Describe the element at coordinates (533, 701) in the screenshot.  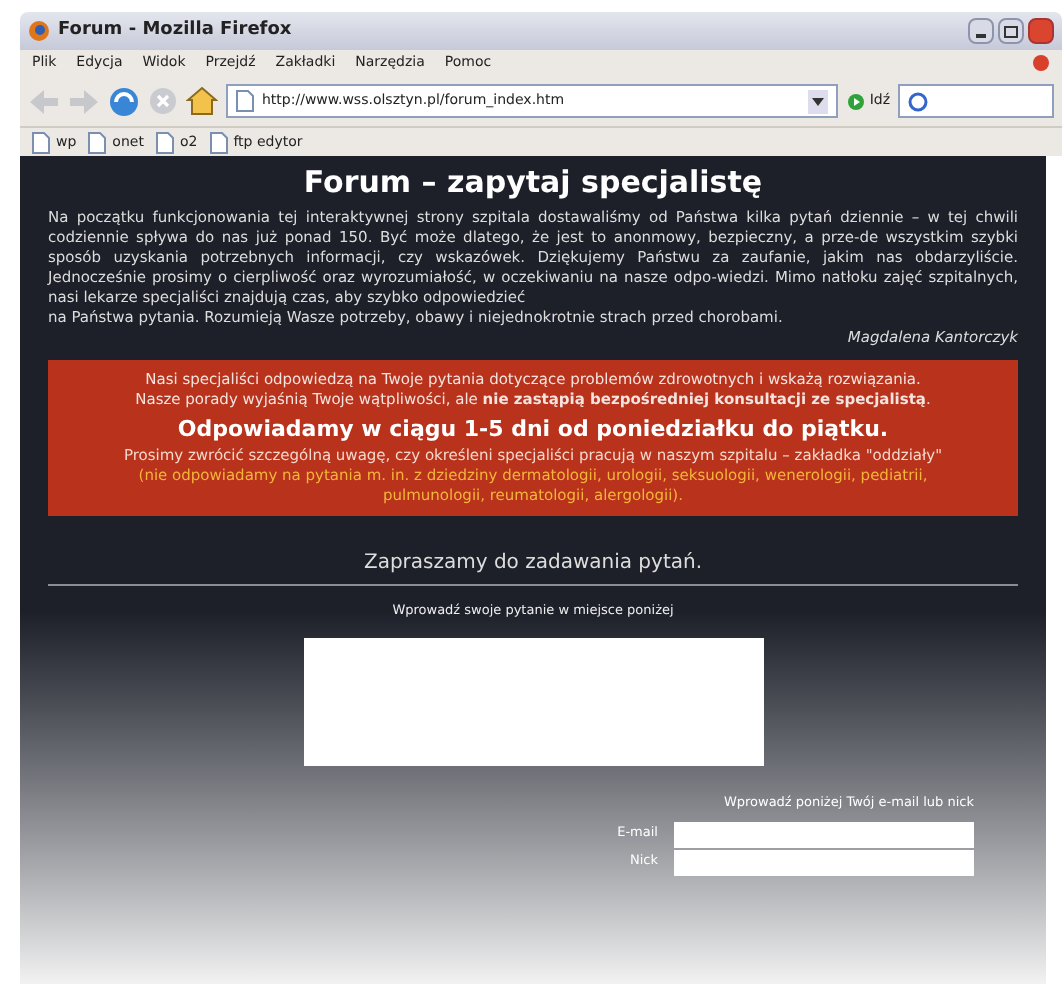
I see `question-field` at that location.